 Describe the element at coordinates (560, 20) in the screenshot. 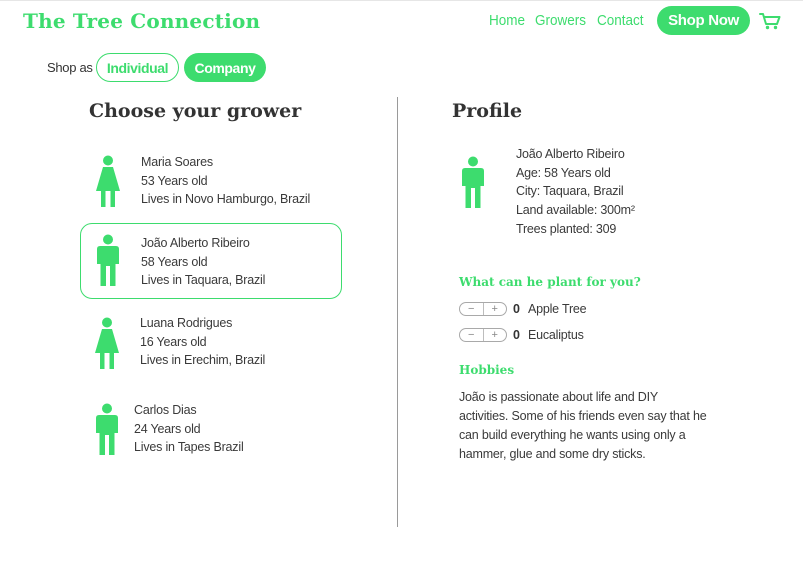

I see `nav-growers-link: Growers` at that location.